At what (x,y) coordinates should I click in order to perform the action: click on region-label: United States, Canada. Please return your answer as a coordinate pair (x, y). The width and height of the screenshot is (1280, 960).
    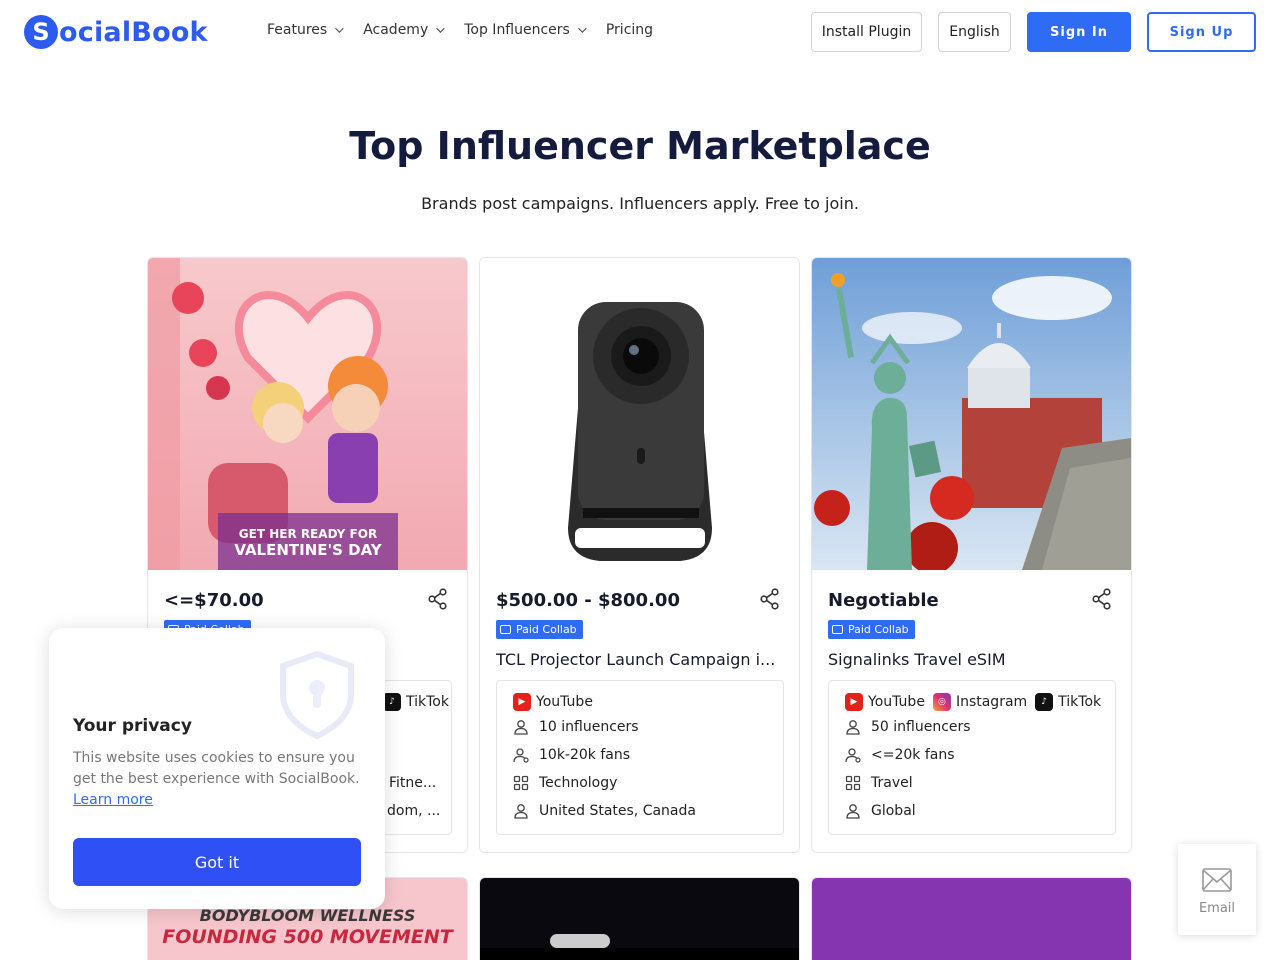
    Looking at the image, I should click on (617, 811).